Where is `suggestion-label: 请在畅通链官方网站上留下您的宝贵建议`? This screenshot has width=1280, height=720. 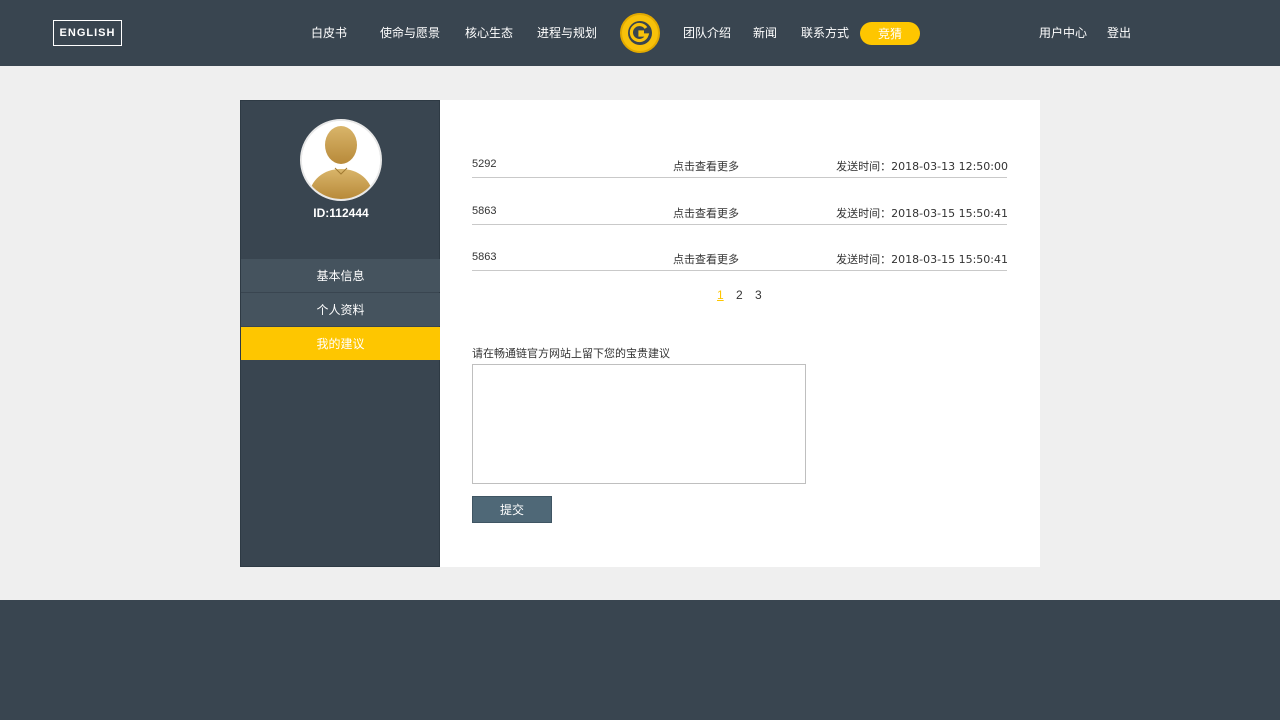 suggestion-label: 请在畅通链官方网站上留下您的宝贵建议 is located at coordinates (571, 353).